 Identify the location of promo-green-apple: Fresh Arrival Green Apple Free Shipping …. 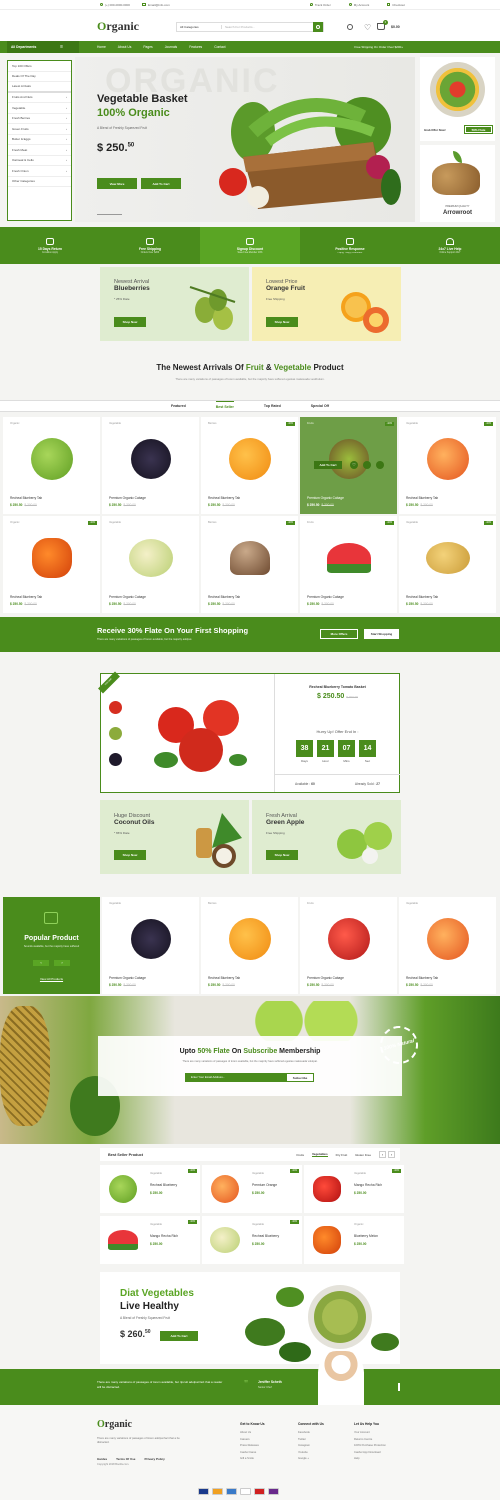
(326, 837).